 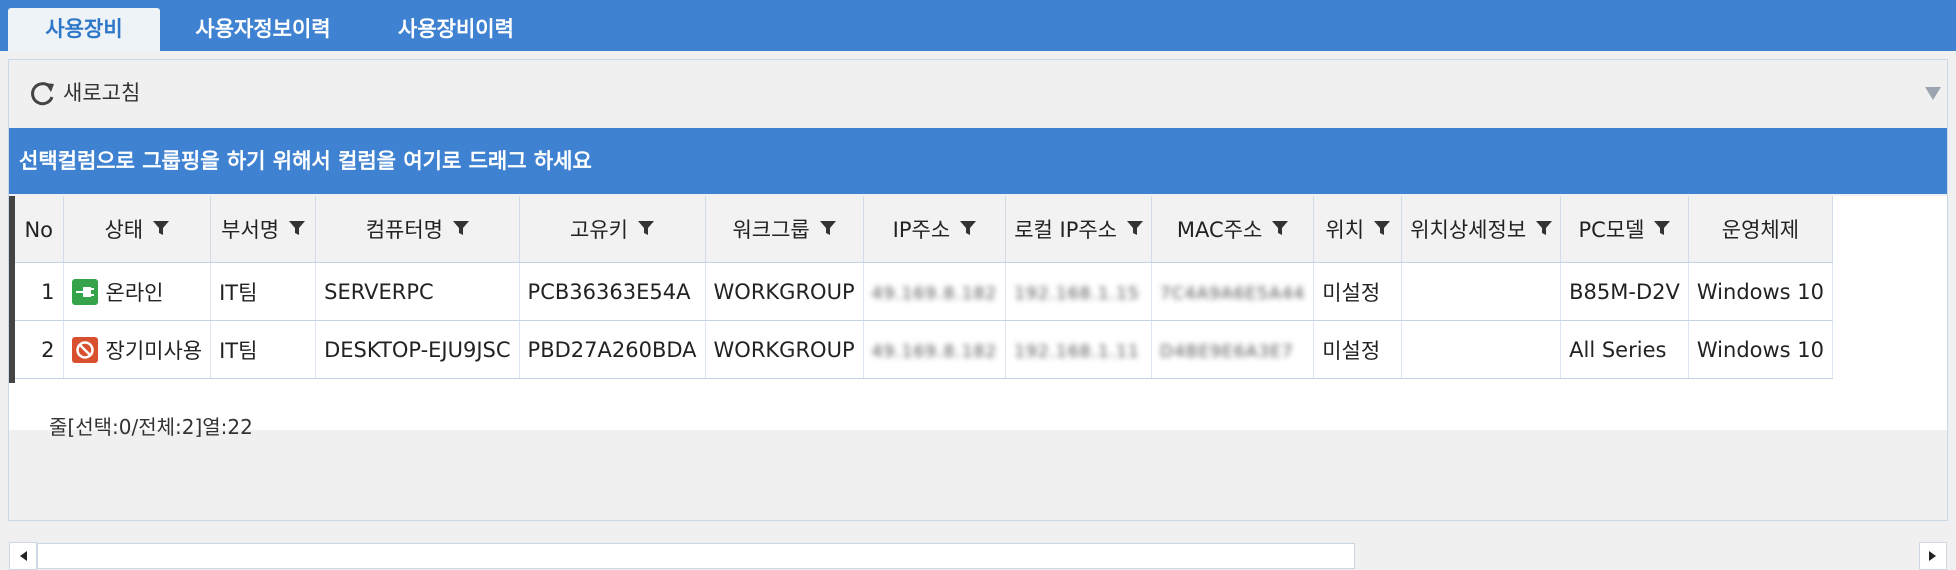 I want to click on grid-status-footer: 줄[선택:0/전체:2]열:22, so click(x=151, y=427).